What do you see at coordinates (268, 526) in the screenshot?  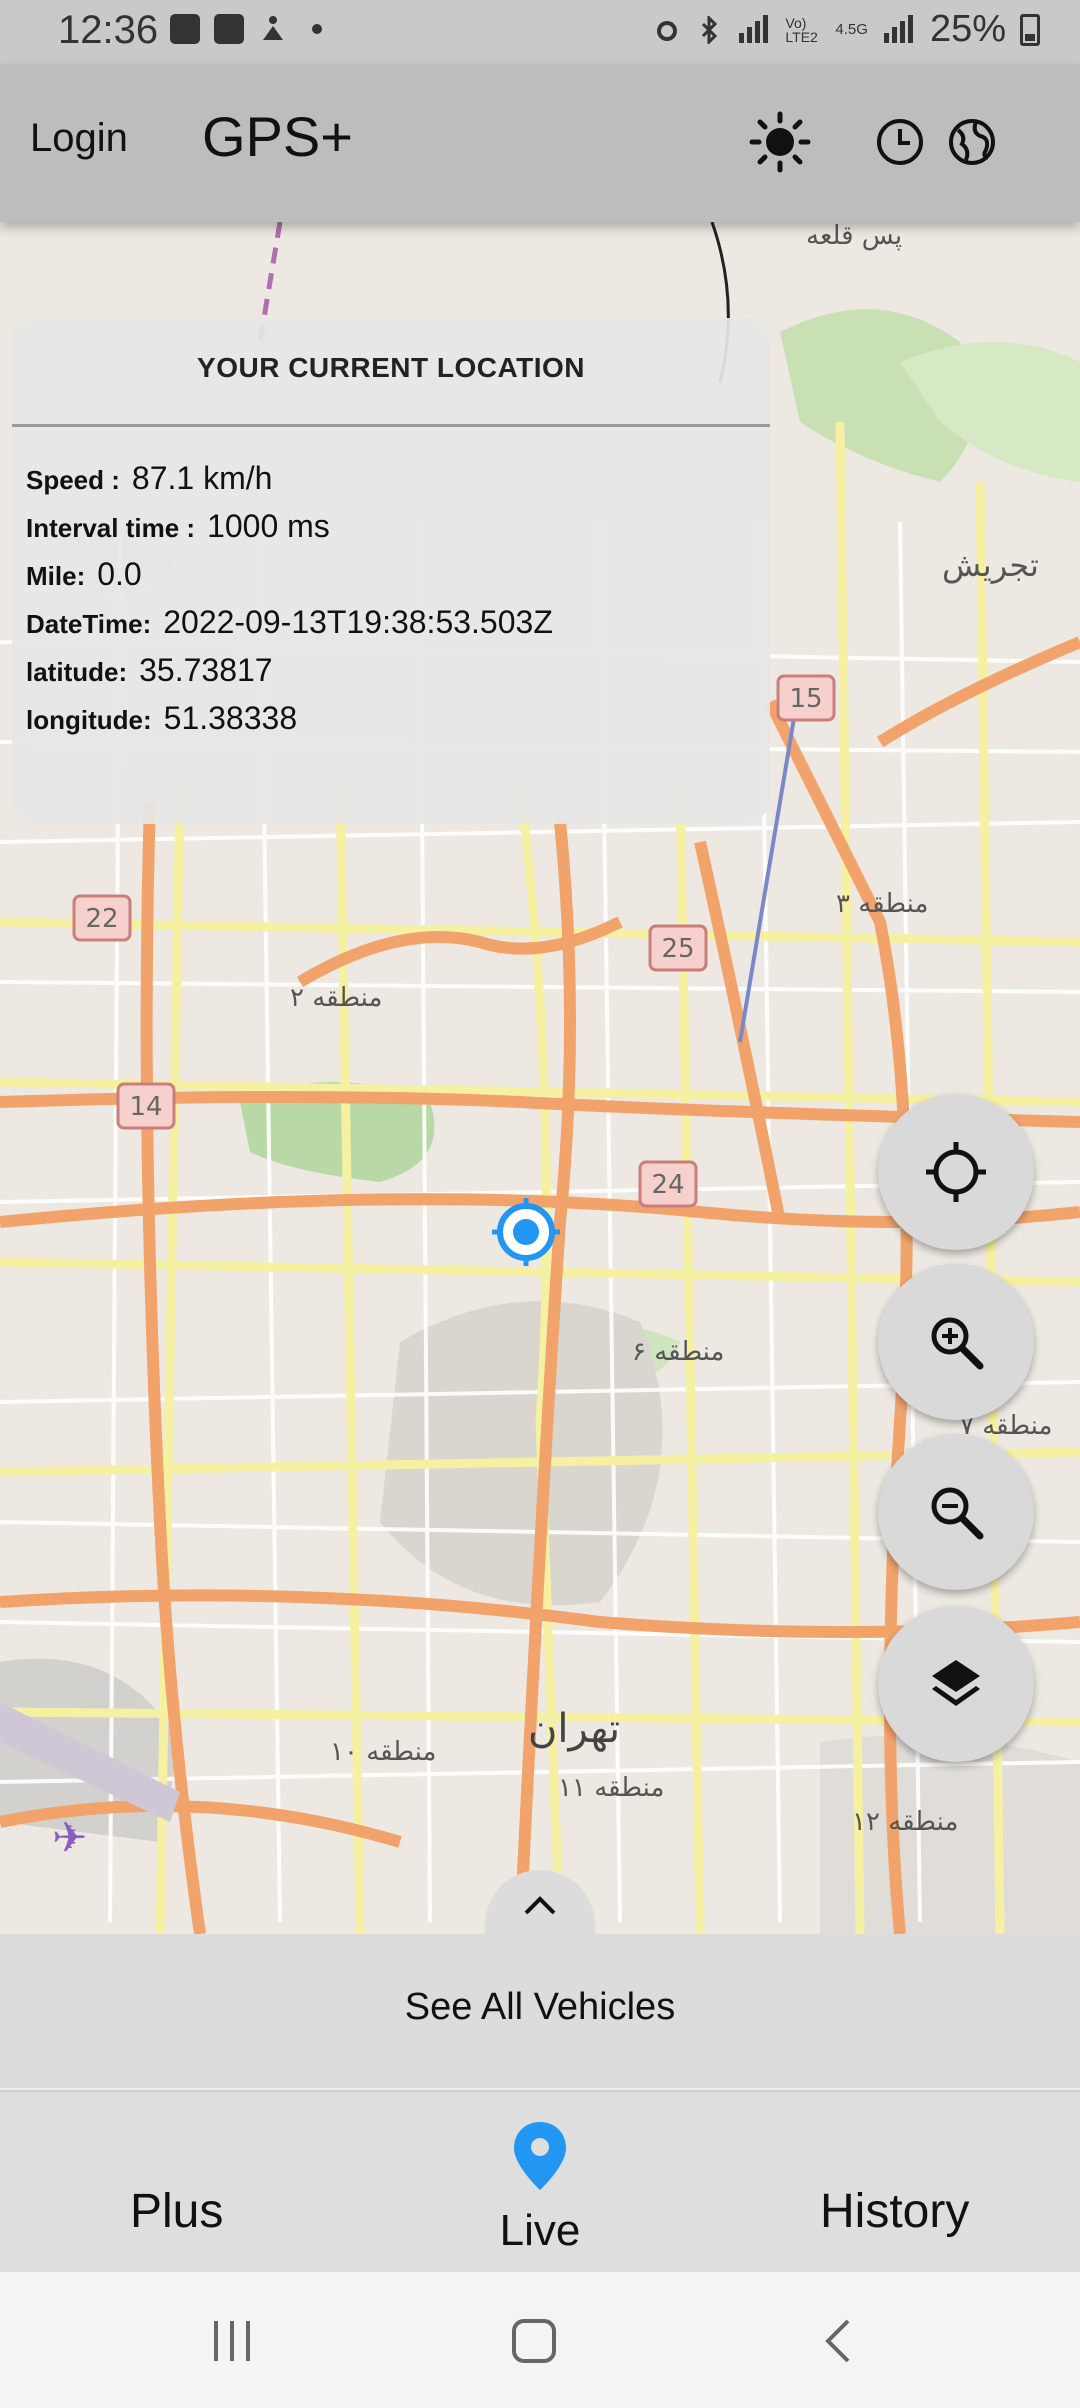 I see `interval-value: 1000 ms` at bounding box center [268, 526].